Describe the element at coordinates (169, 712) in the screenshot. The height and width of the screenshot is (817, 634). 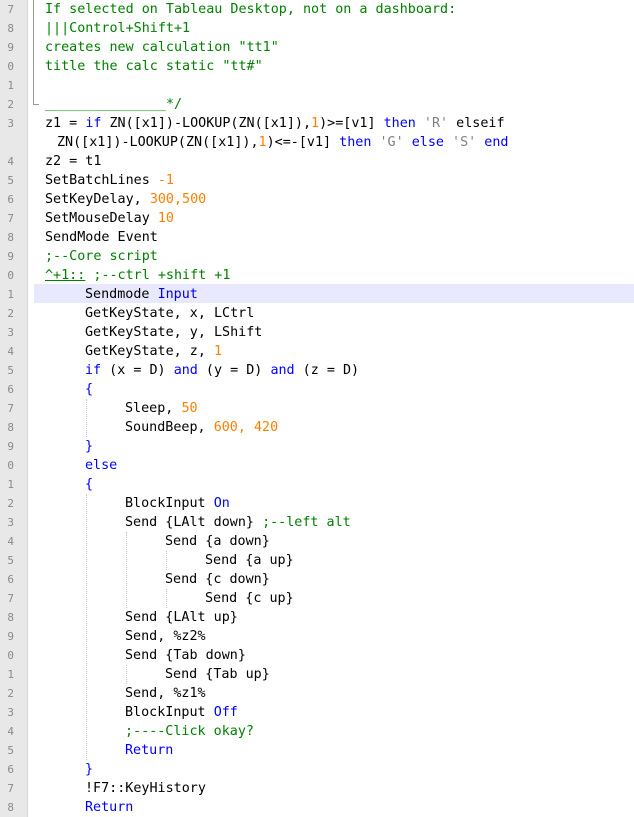
I see `code-text: BlockInput` at that location.